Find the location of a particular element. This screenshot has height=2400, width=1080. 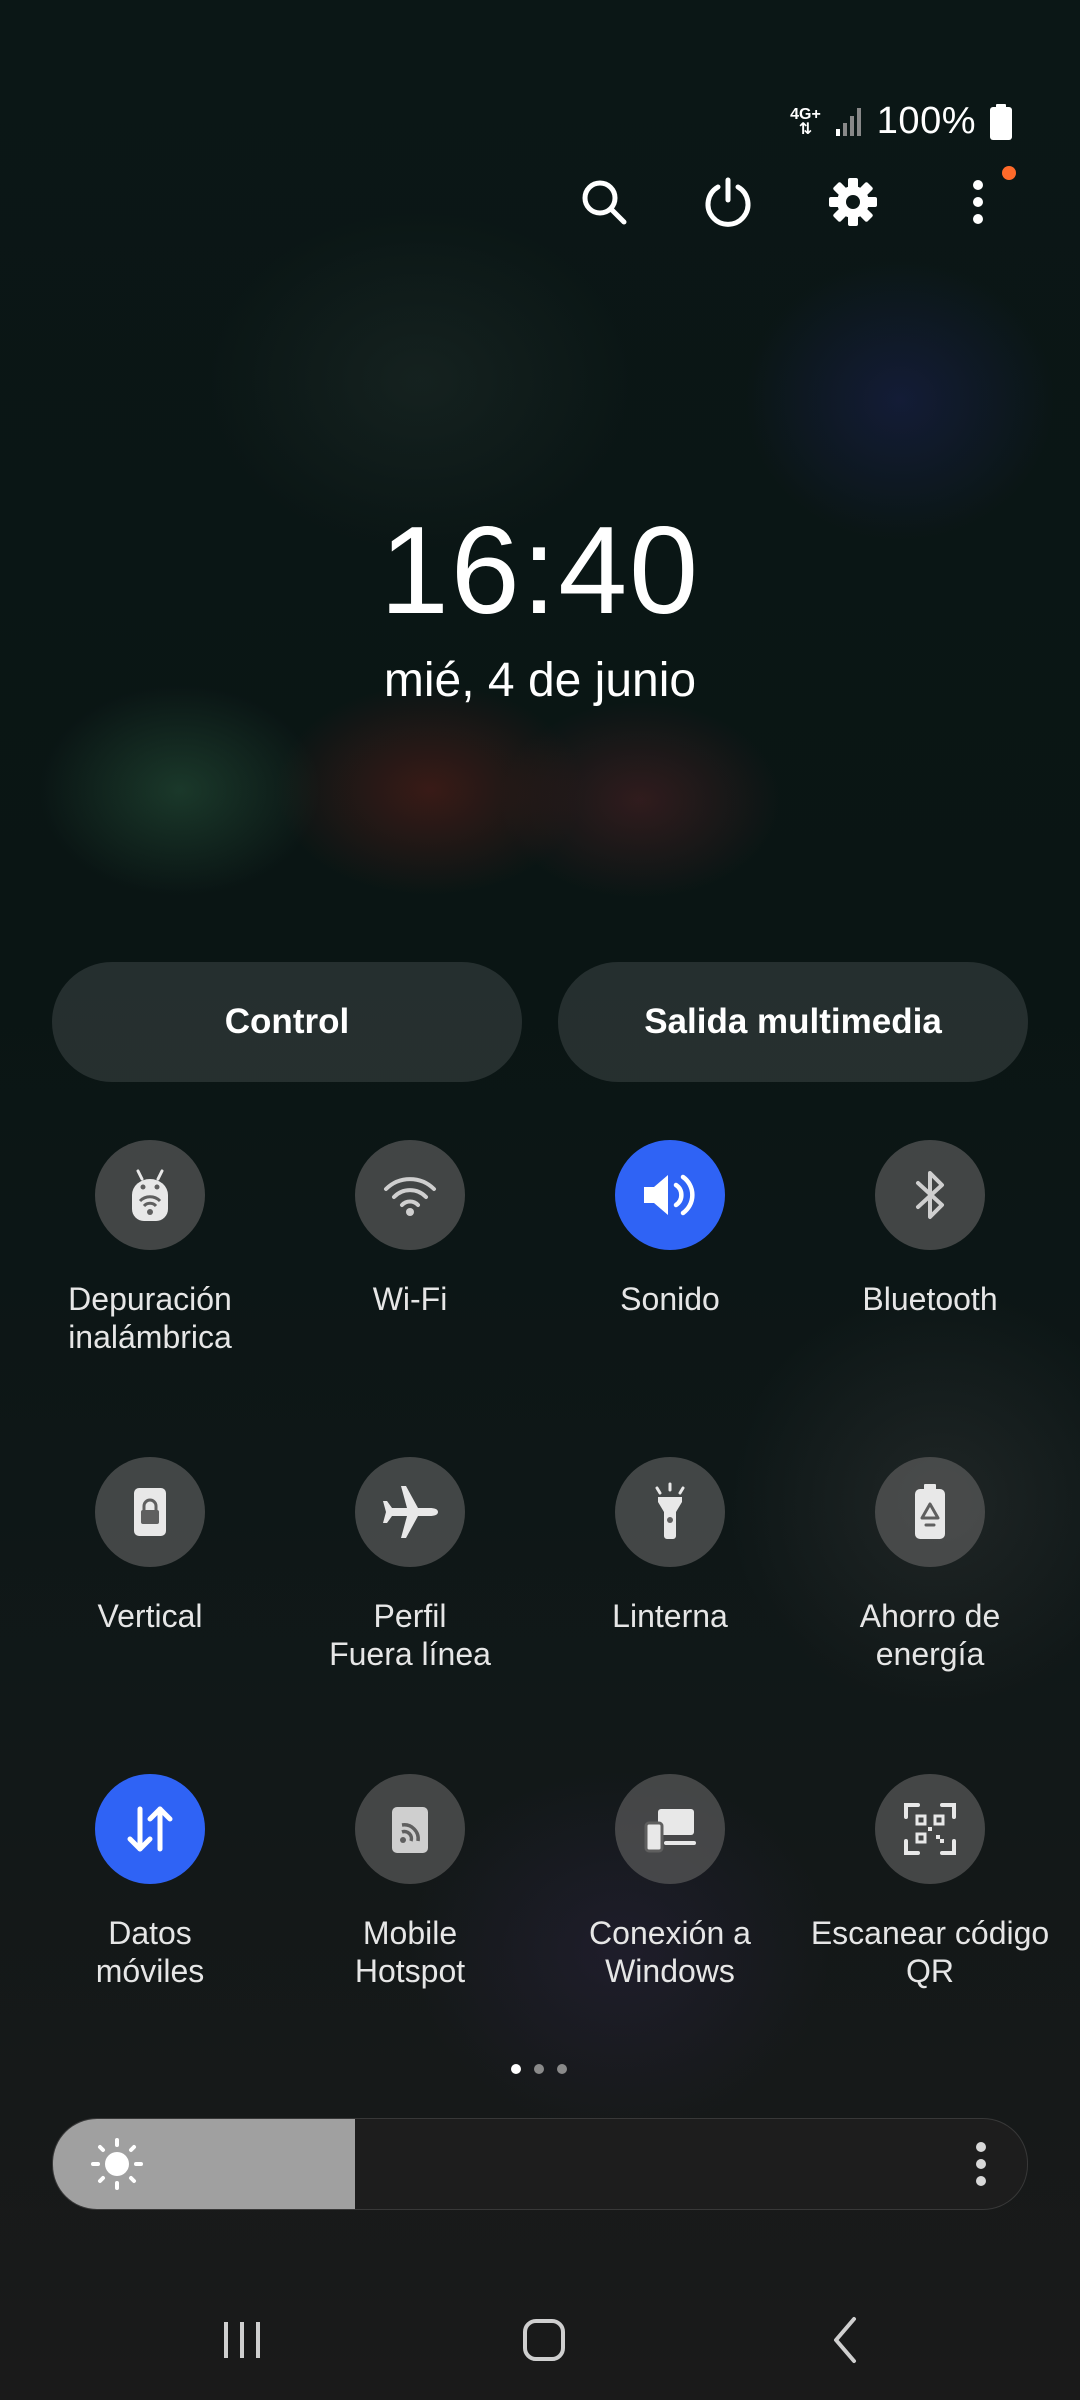

tile-label: Depuración inalámbrica is located at coordinates (150, 1318).